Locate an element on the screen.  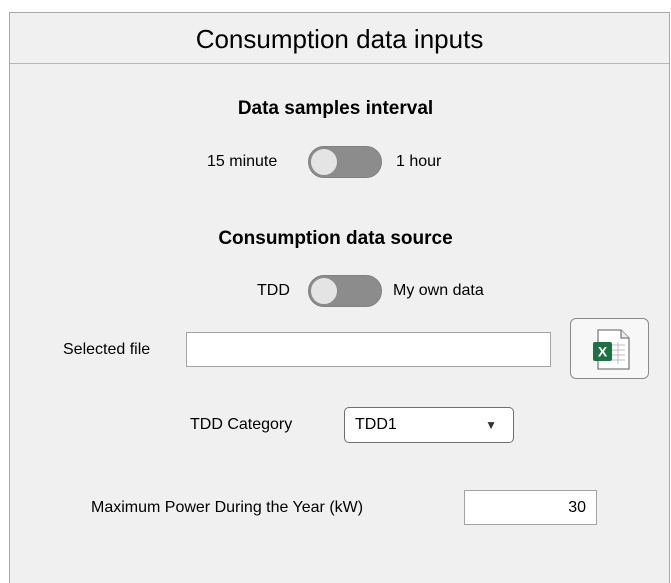
interval-switch is located at coordinates (345, 162).